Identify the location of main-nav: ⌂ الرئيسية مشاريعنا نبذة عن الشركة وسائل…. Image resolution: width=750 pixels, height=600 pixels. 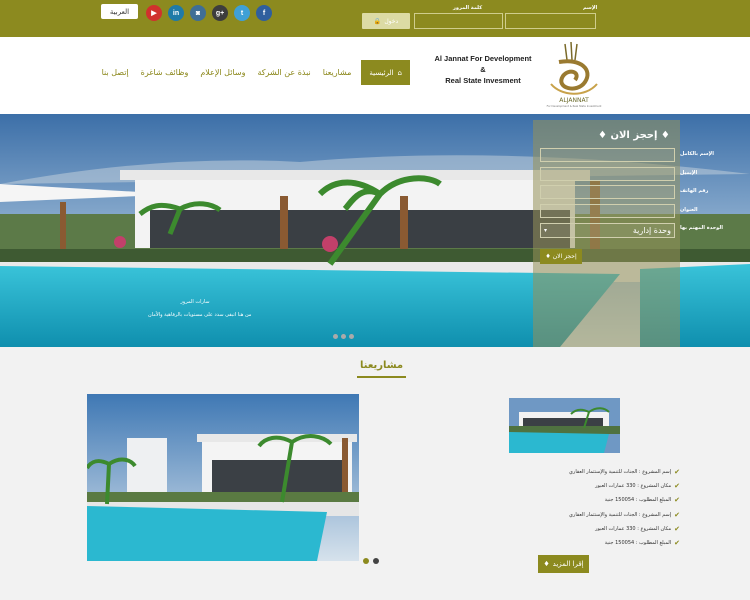
(250, 72).